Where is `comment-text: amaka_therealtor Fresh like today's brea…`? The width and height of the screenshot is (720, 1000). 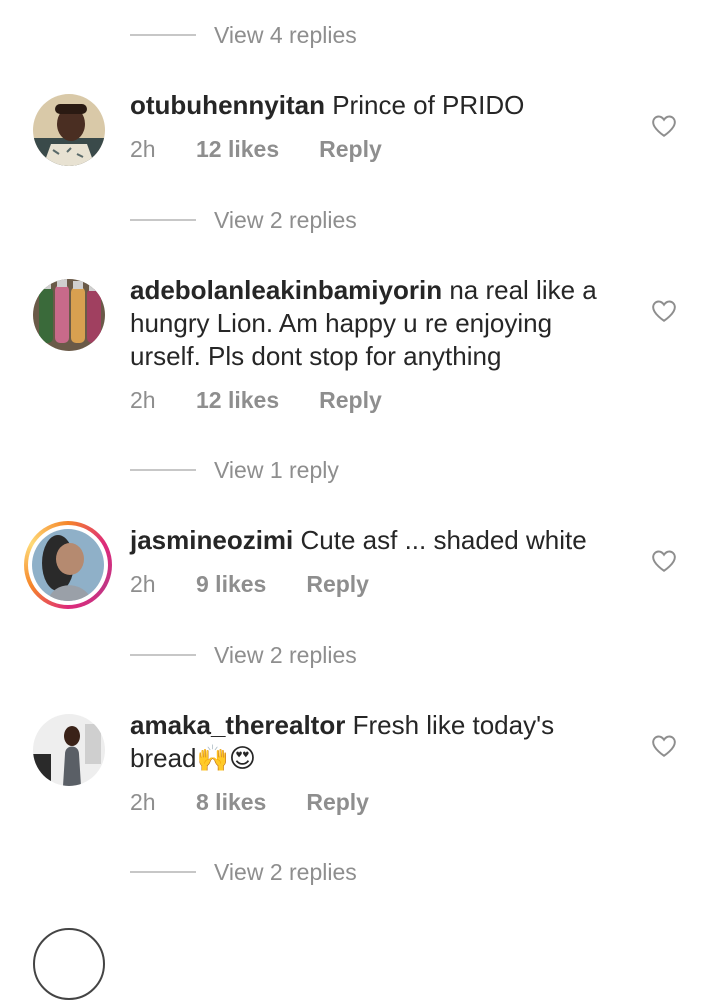
comment-text: amaka_therealtor Fresh like today's brea… is located at coordinates (370, 742).